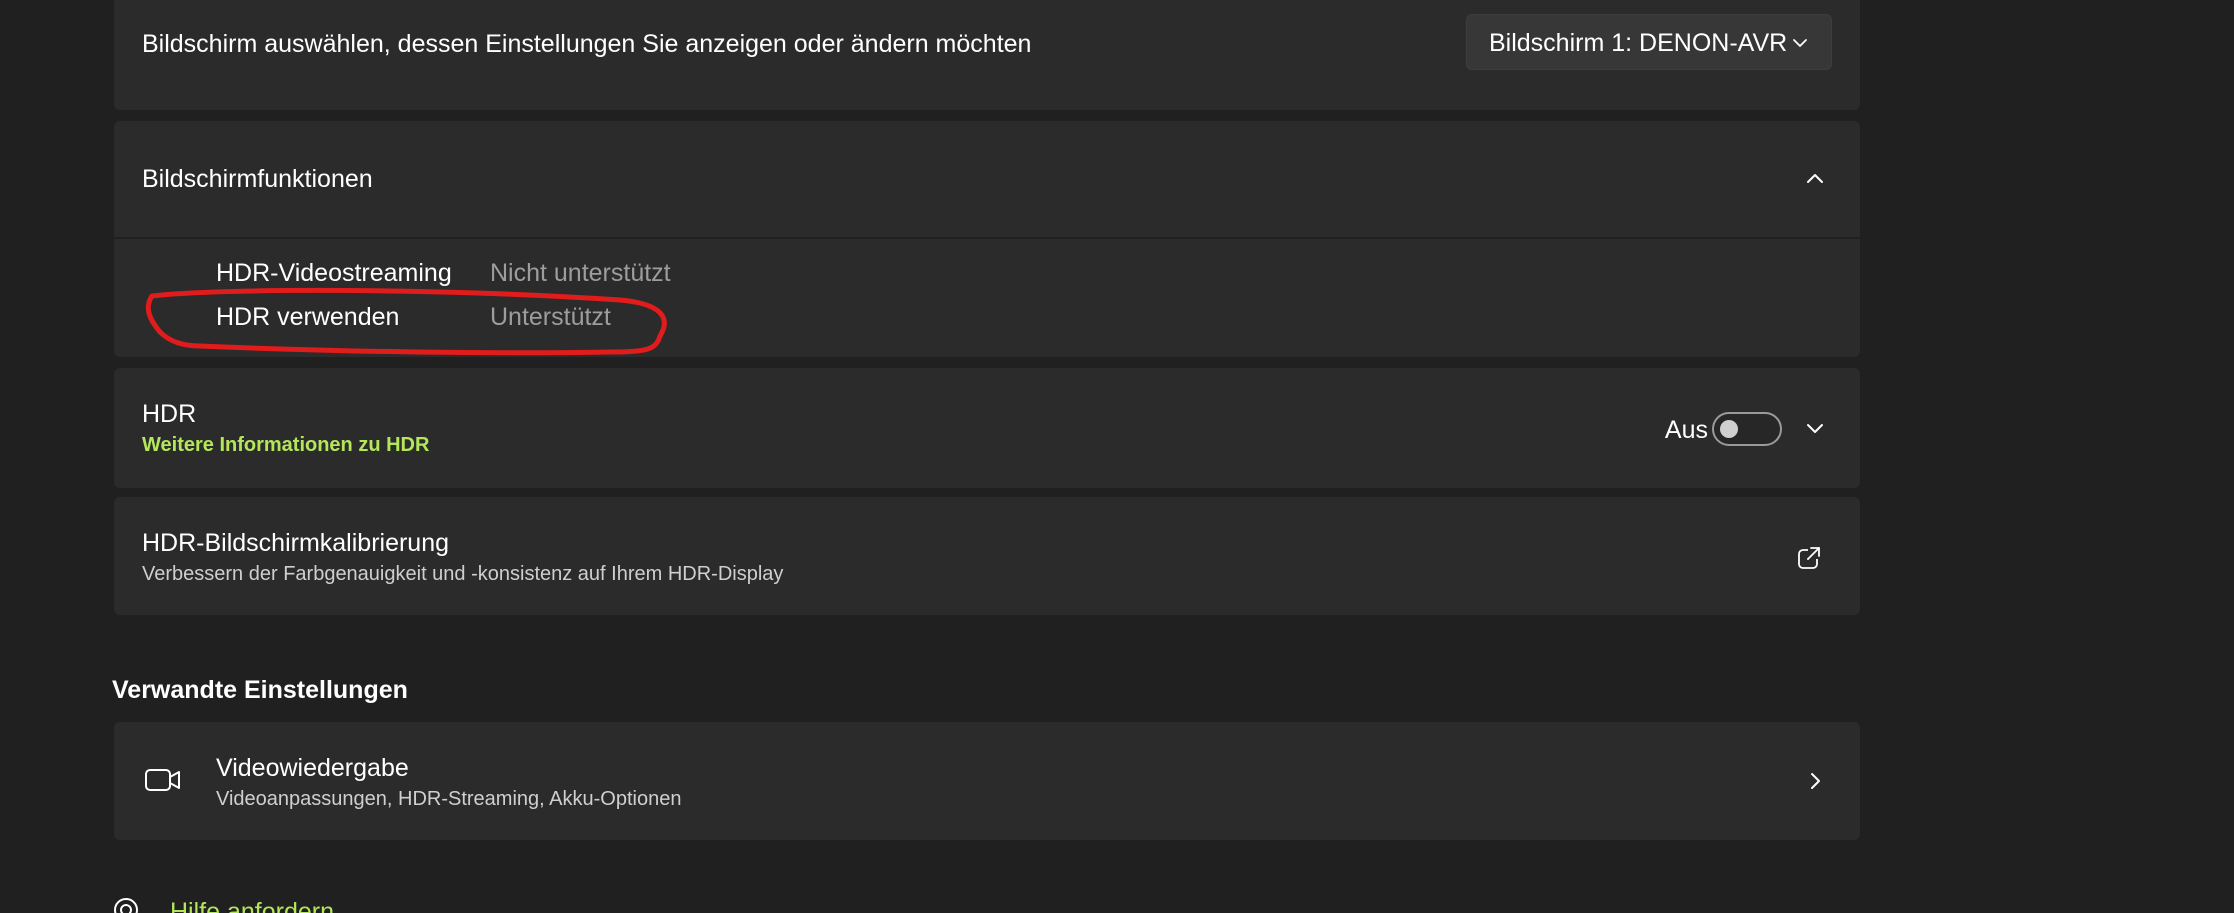  Describe the element at coordinates (257, 179) in the screenshot. I see `display-features-title: Bildschirmfunktionen` at that location.